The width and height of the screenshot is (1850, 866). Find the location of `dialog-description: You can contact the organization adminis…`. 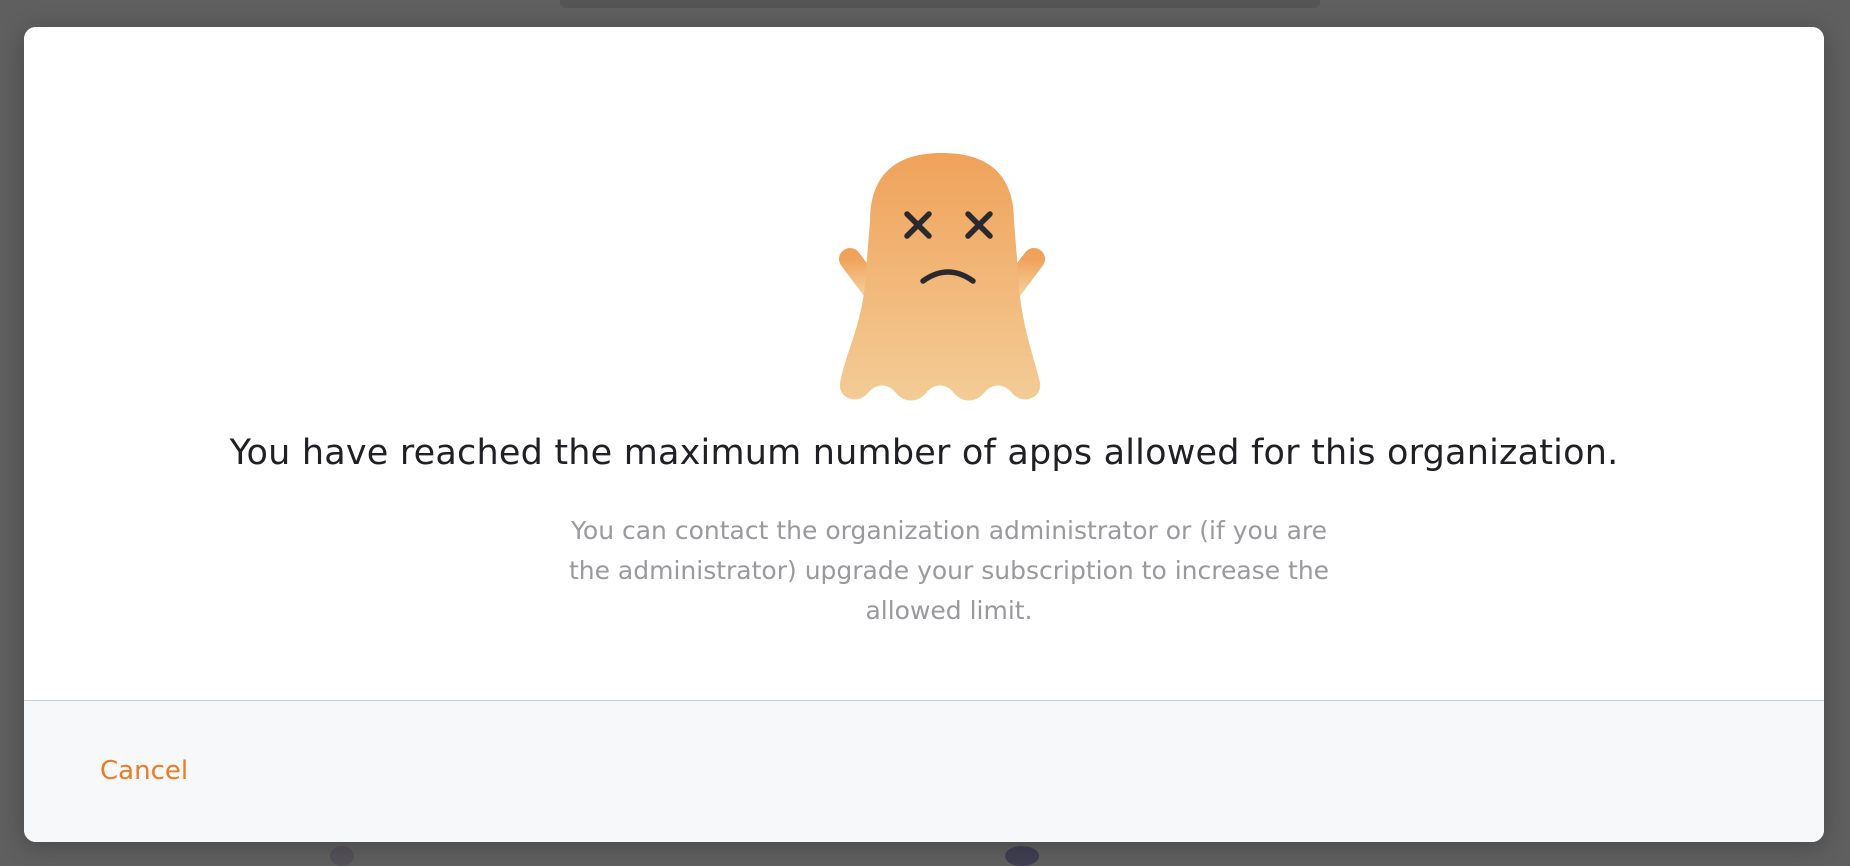

dialog-description: You can contact the organization adminis… is located at coordinates (949, 570).